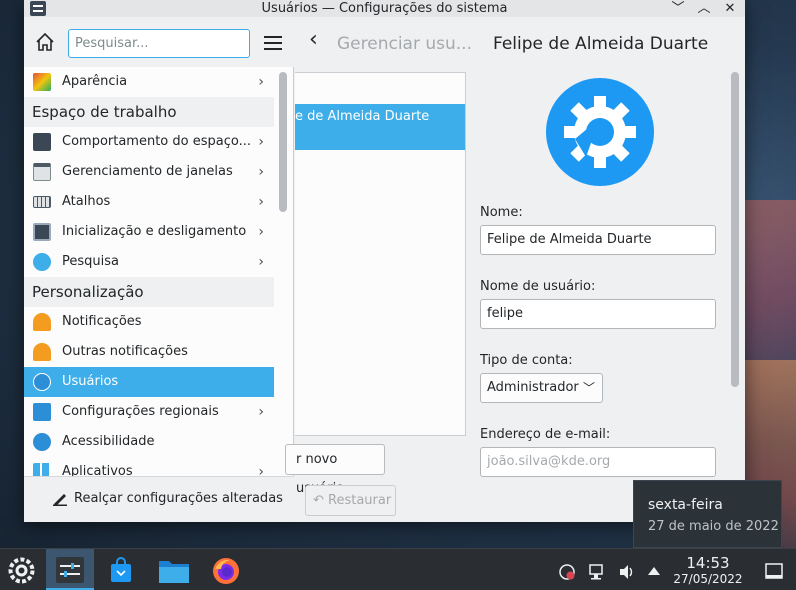  Describe the element at coordinates (735, 229) in the screenshot. I see `content-scrollbar` at that location.